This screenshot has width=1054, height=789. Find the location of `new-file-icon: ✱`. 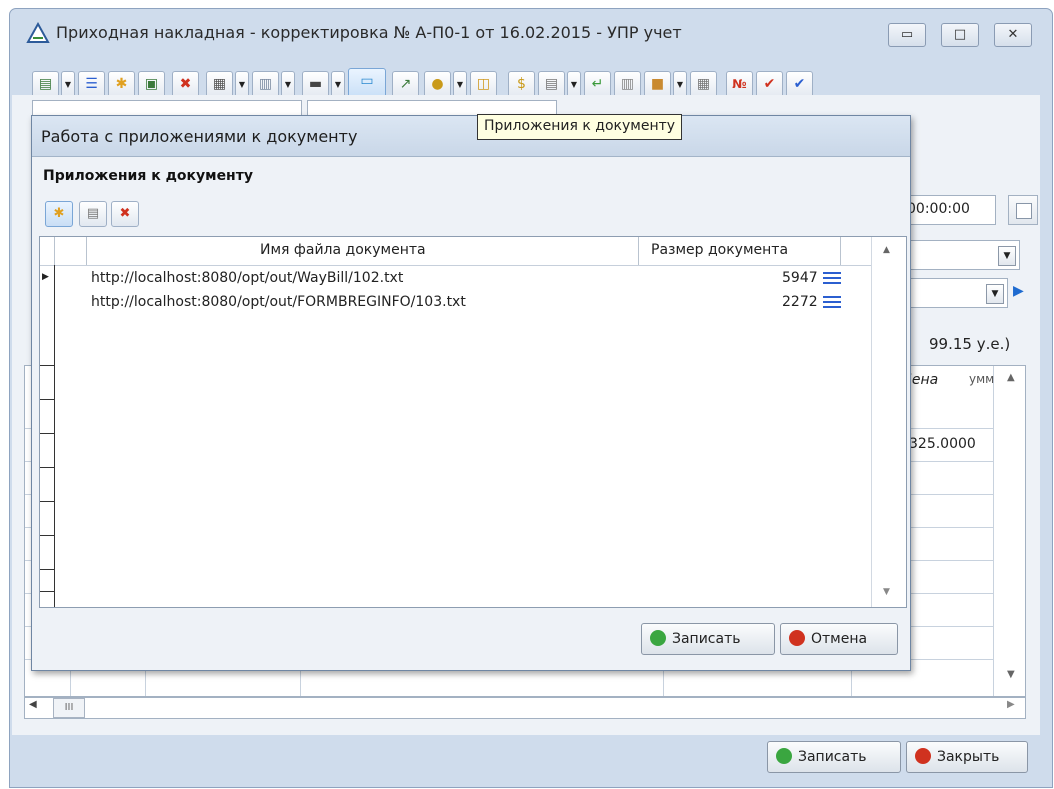

new-file-icon: ✱ is located at coordinates (59, 213).